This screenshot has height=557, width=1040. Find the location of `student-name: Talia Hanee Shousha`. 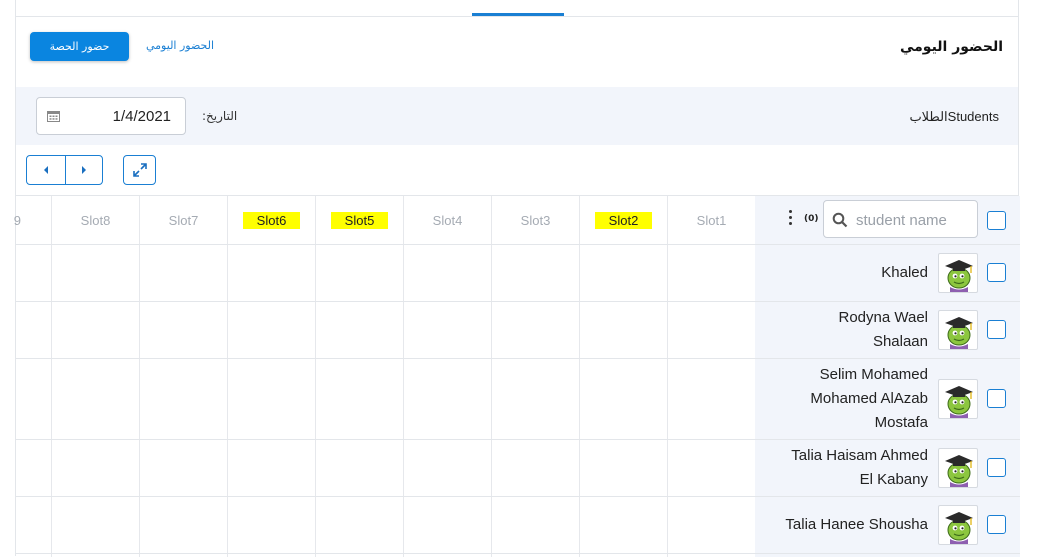

student-name: Talia Hanee Shousha is located at coordinates (856, 525).